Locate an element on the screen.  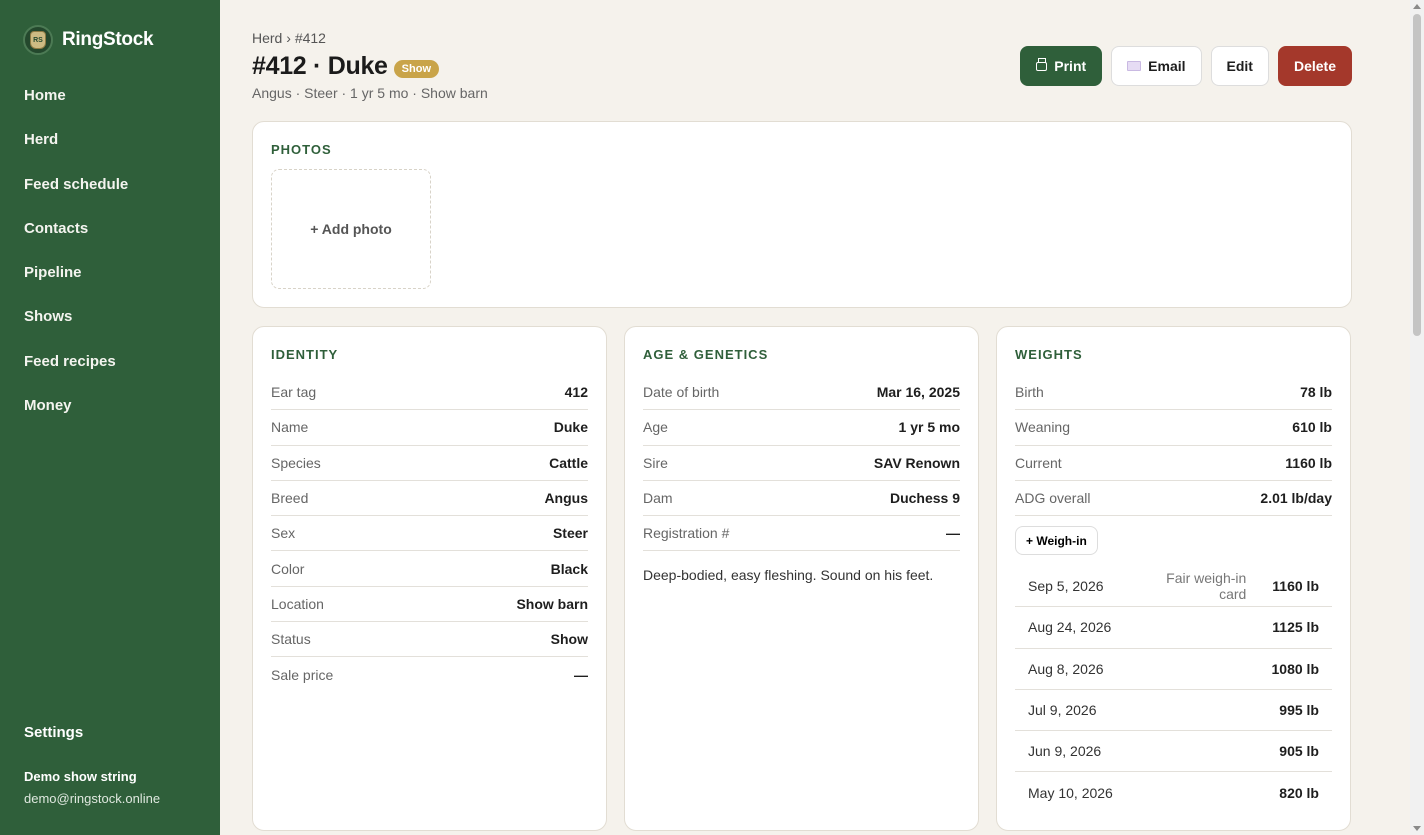
field-value: 1160 lb is located at coordinates (1308, 462).